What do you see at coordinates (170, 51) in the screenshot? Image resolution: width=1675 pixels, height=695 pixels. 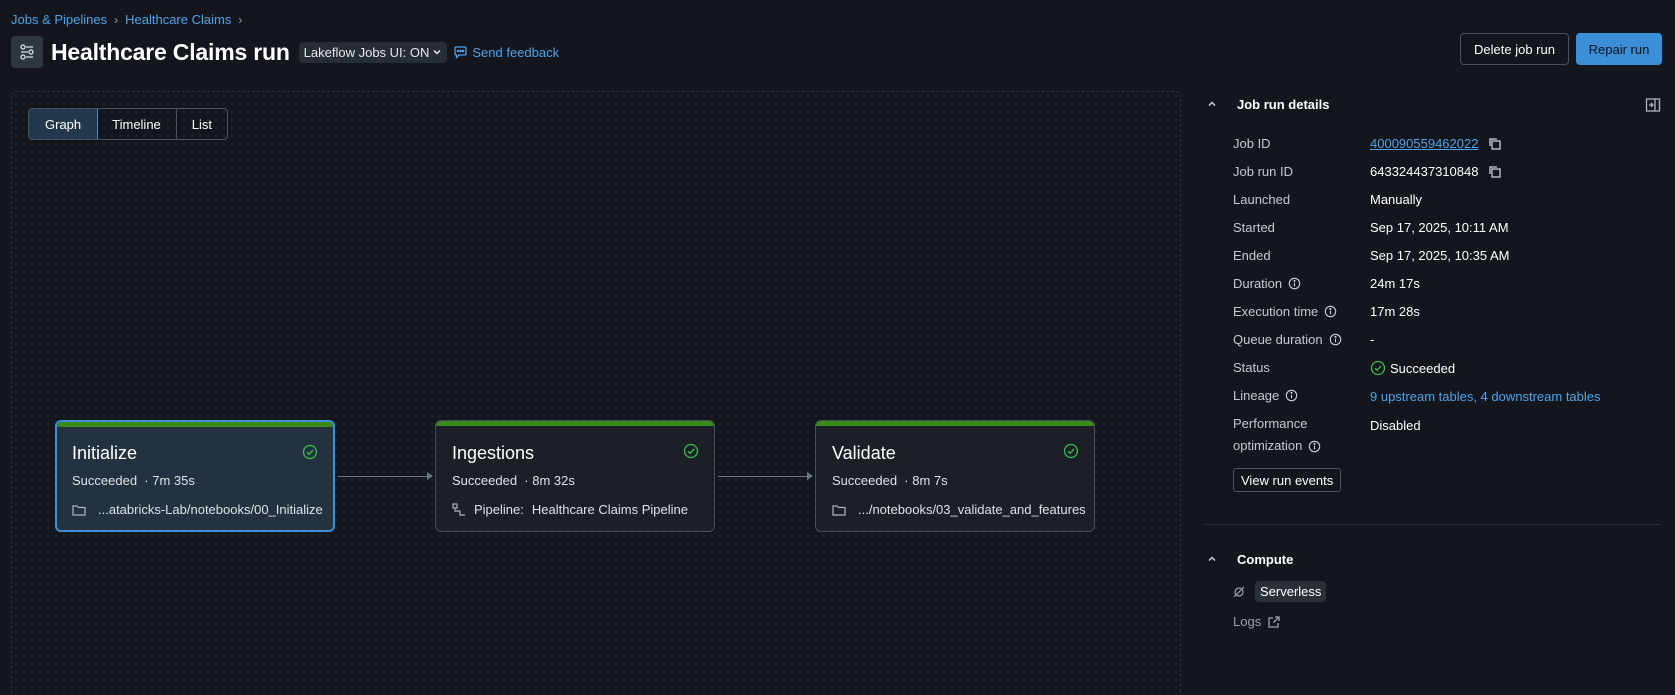 I see `page-title: Healthcare Claims run` at bounding box center [170, 51].